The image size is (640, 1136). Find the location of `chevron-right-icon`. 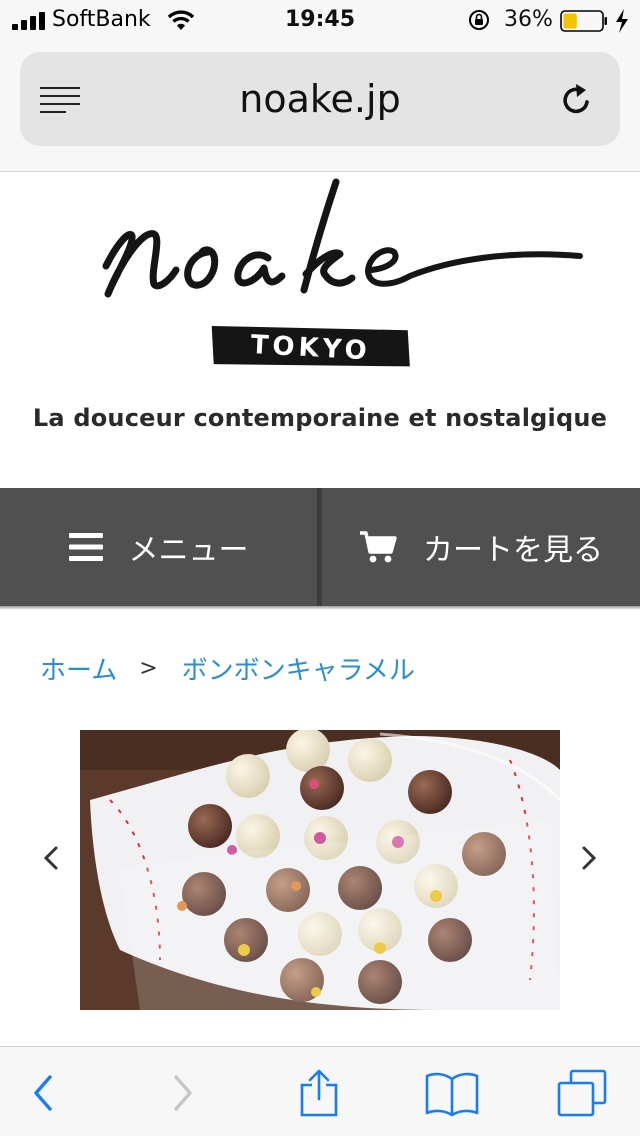

chevron-right-icon is located at coordinates (590, 858).